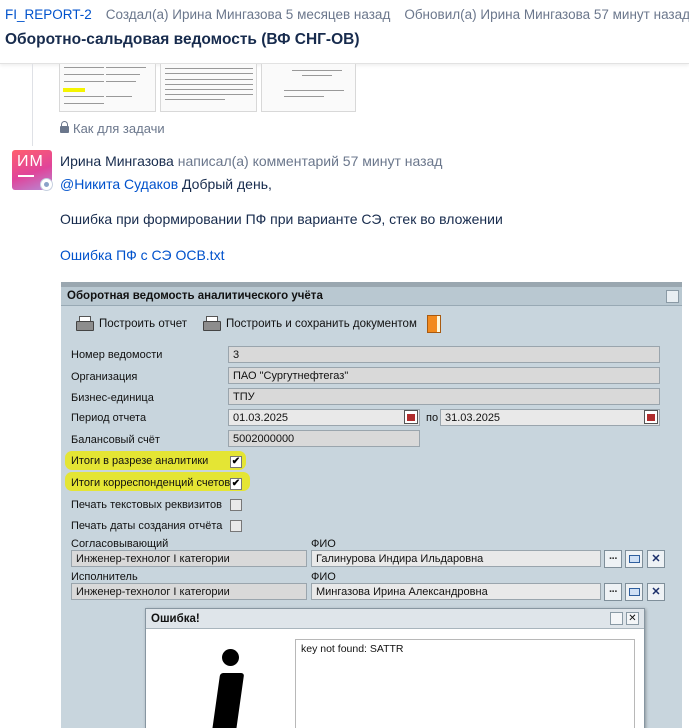  I want to click on period-from-field: 01.03.2025, so click(324, 417).